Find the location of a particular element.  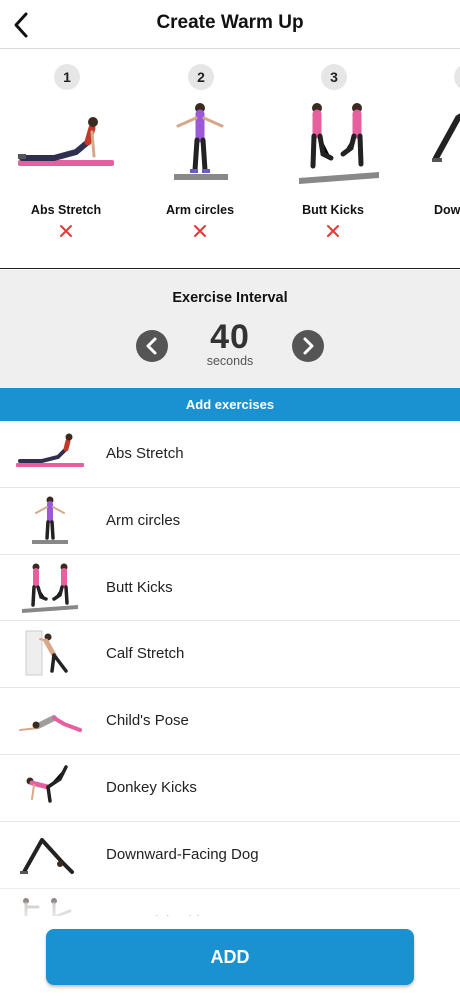

exercise-name: Butt Kicks is located at coordinates (139, 587).